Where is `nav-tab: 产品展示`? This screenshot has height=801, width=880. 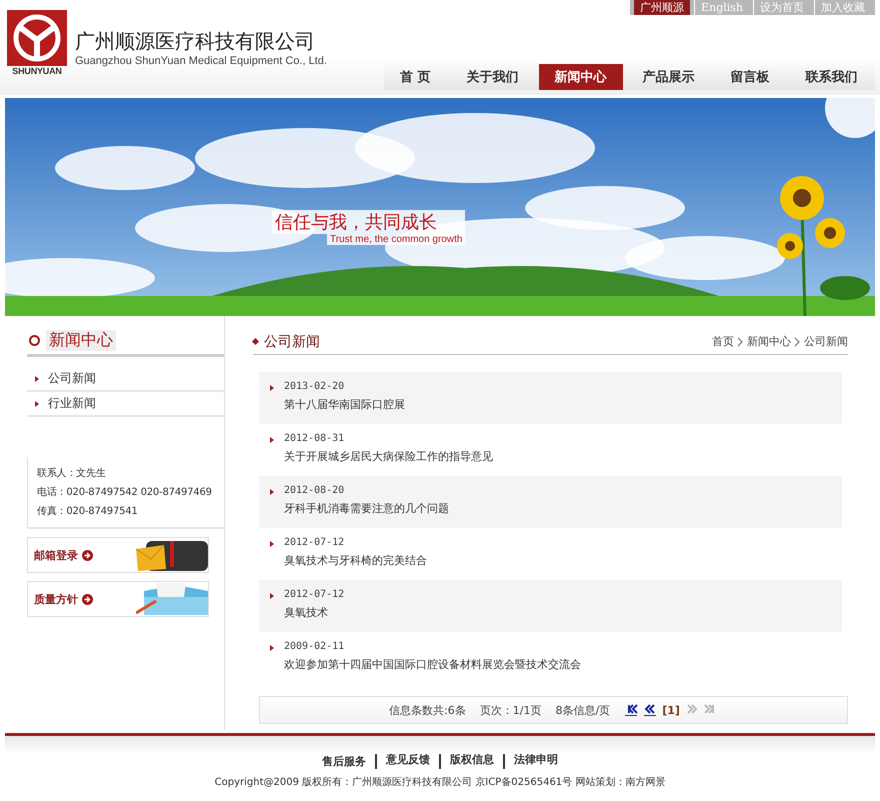 nav-tab: 产品展示 is located at coordinates (668, 77).